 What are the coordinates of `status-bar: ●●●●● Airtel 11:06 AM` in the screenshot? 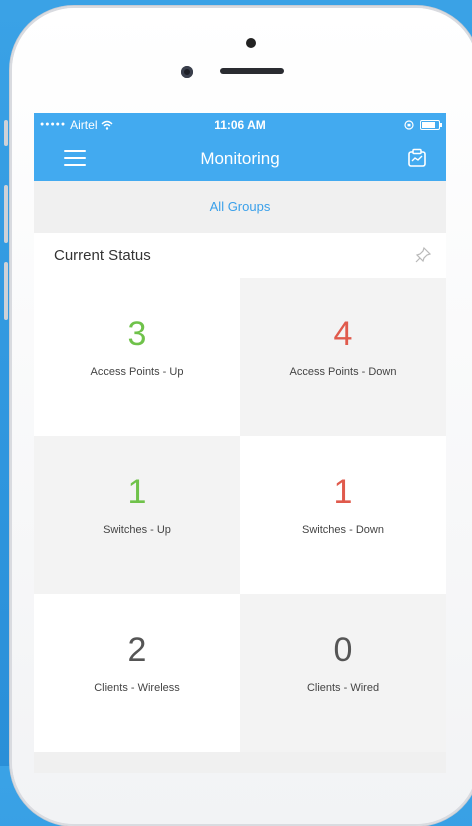 It's located at (240, 124).